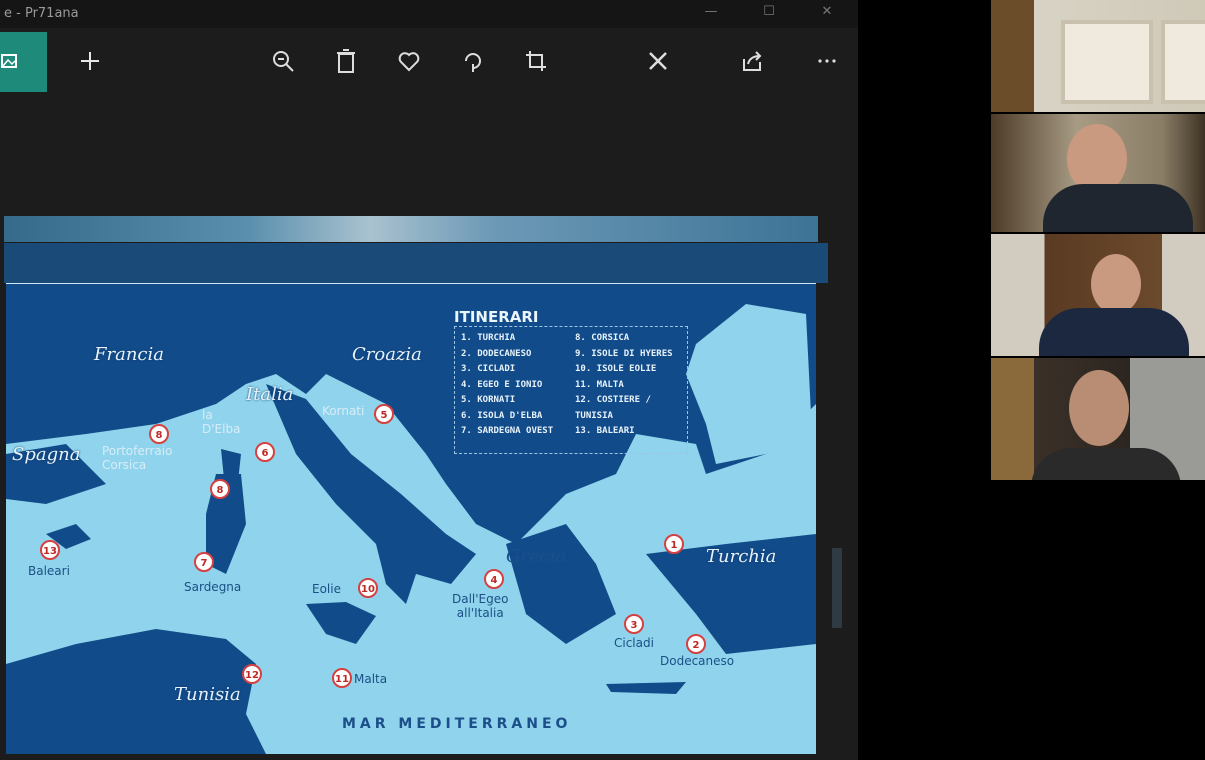 This screenshot has width=1205, height=760. I want to click on legend-item: 8. CORSICA, so click(602, 338).